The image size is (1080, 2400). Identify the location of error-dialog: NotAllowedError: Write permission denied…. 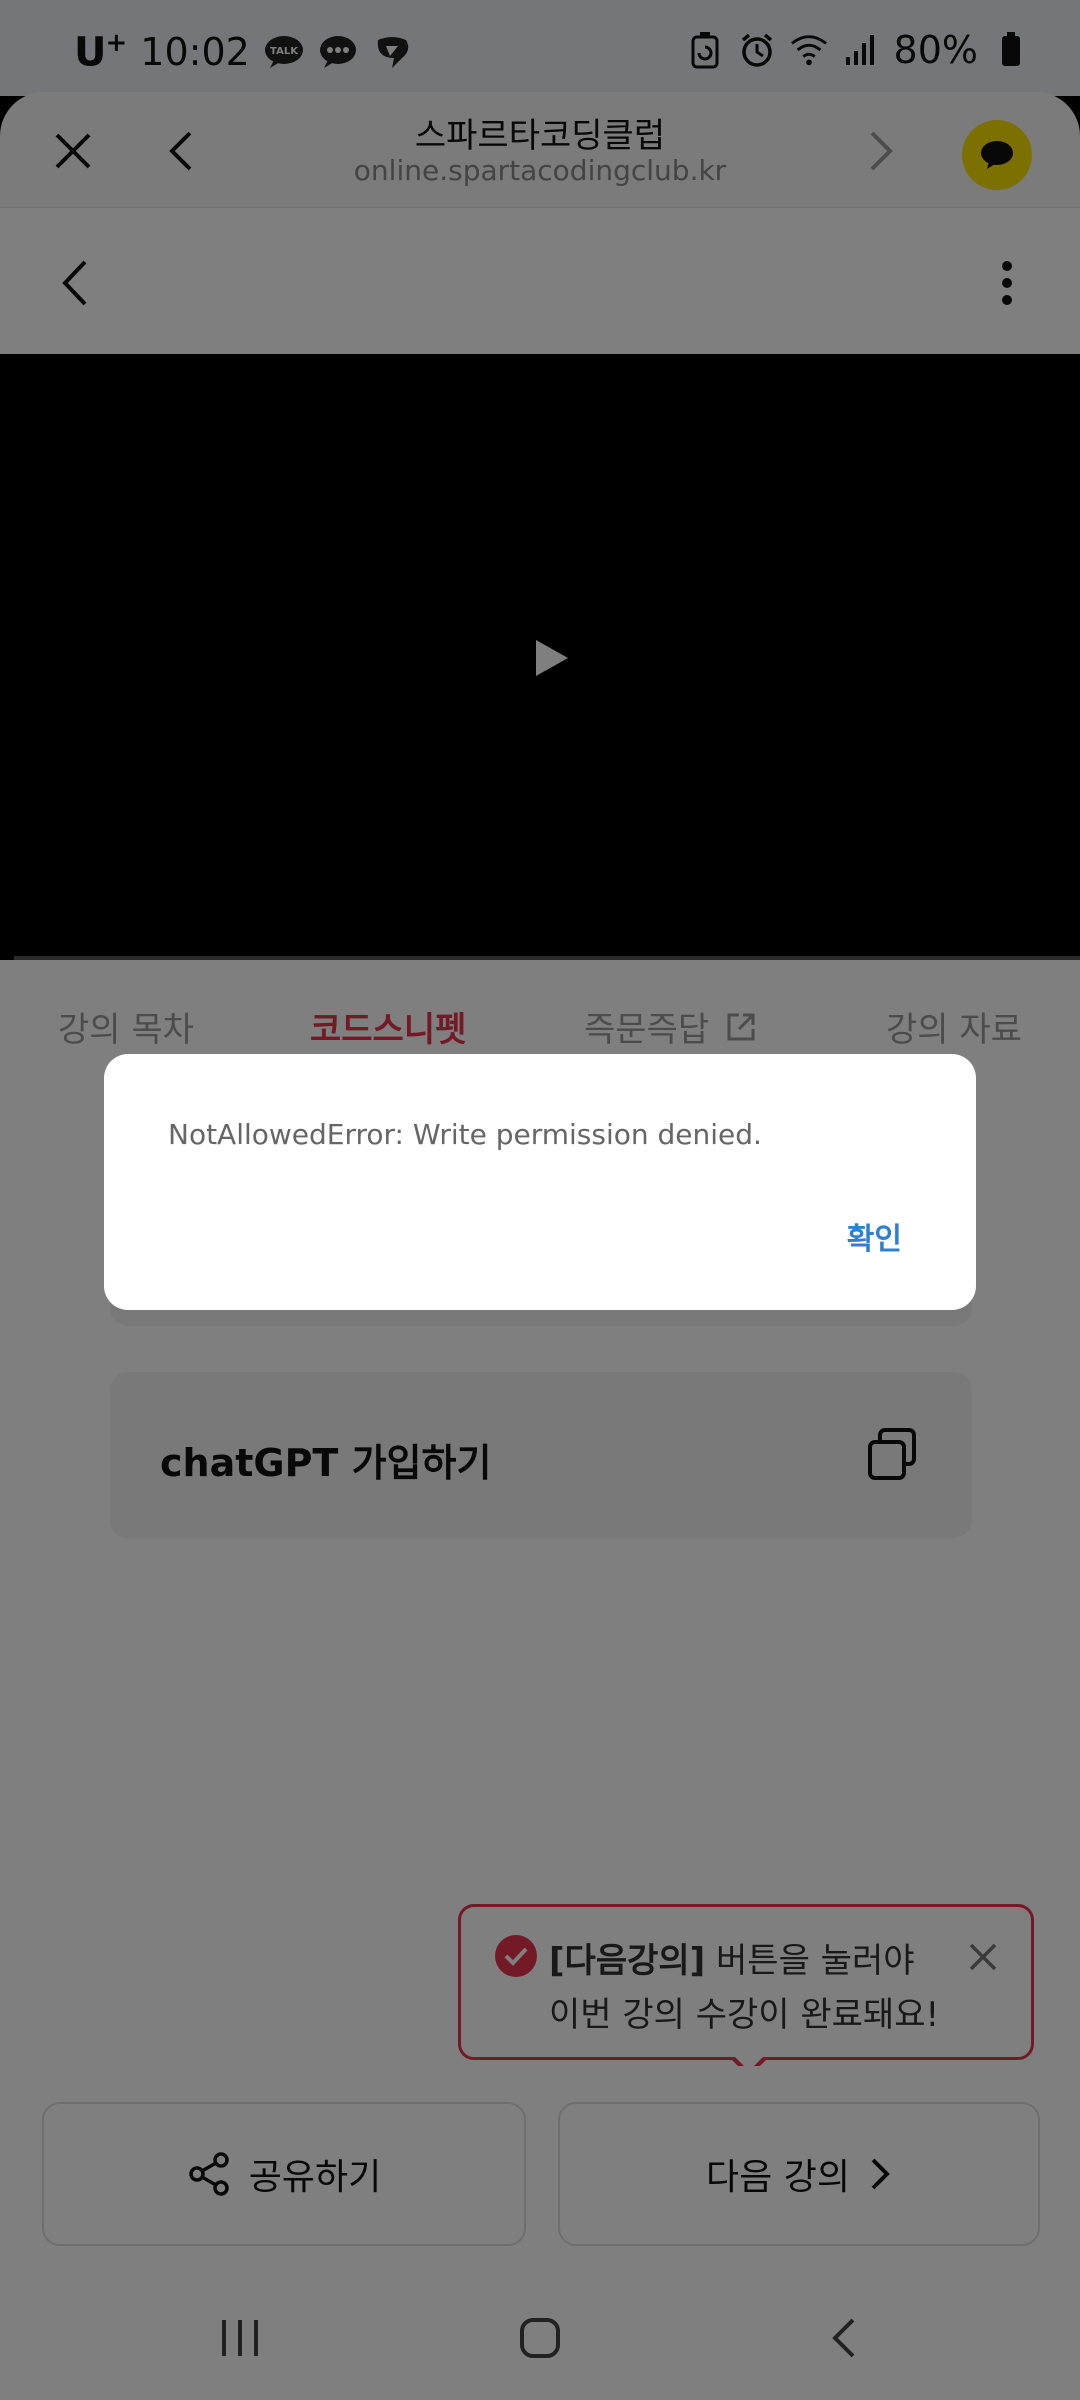
(540, 1182).